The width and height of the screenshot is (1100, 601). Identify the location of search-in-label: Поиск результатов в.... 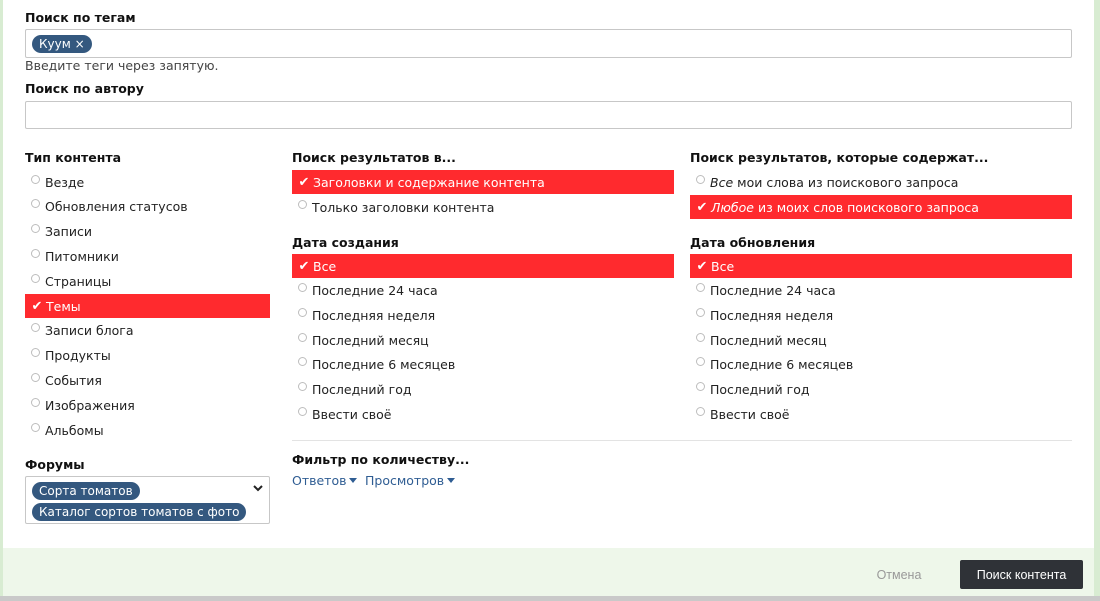
(374, 157).